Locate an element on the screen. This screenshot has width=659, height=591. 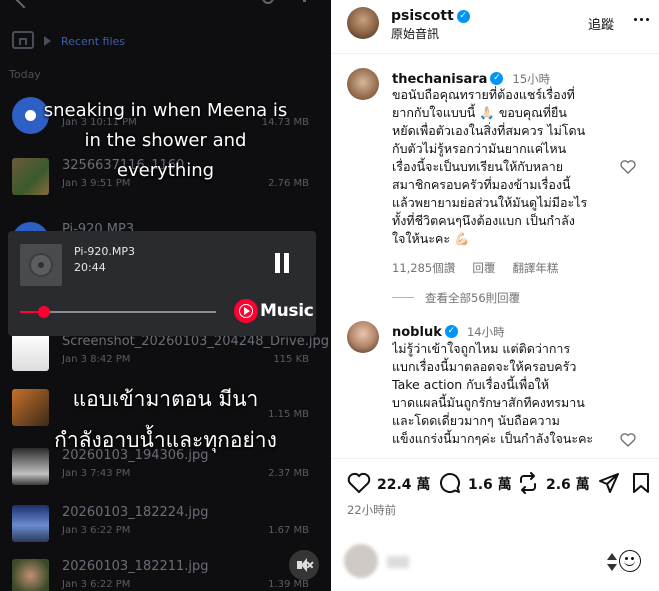
comment-likes: 11,285個讚 is located at coordinates (423, 268).